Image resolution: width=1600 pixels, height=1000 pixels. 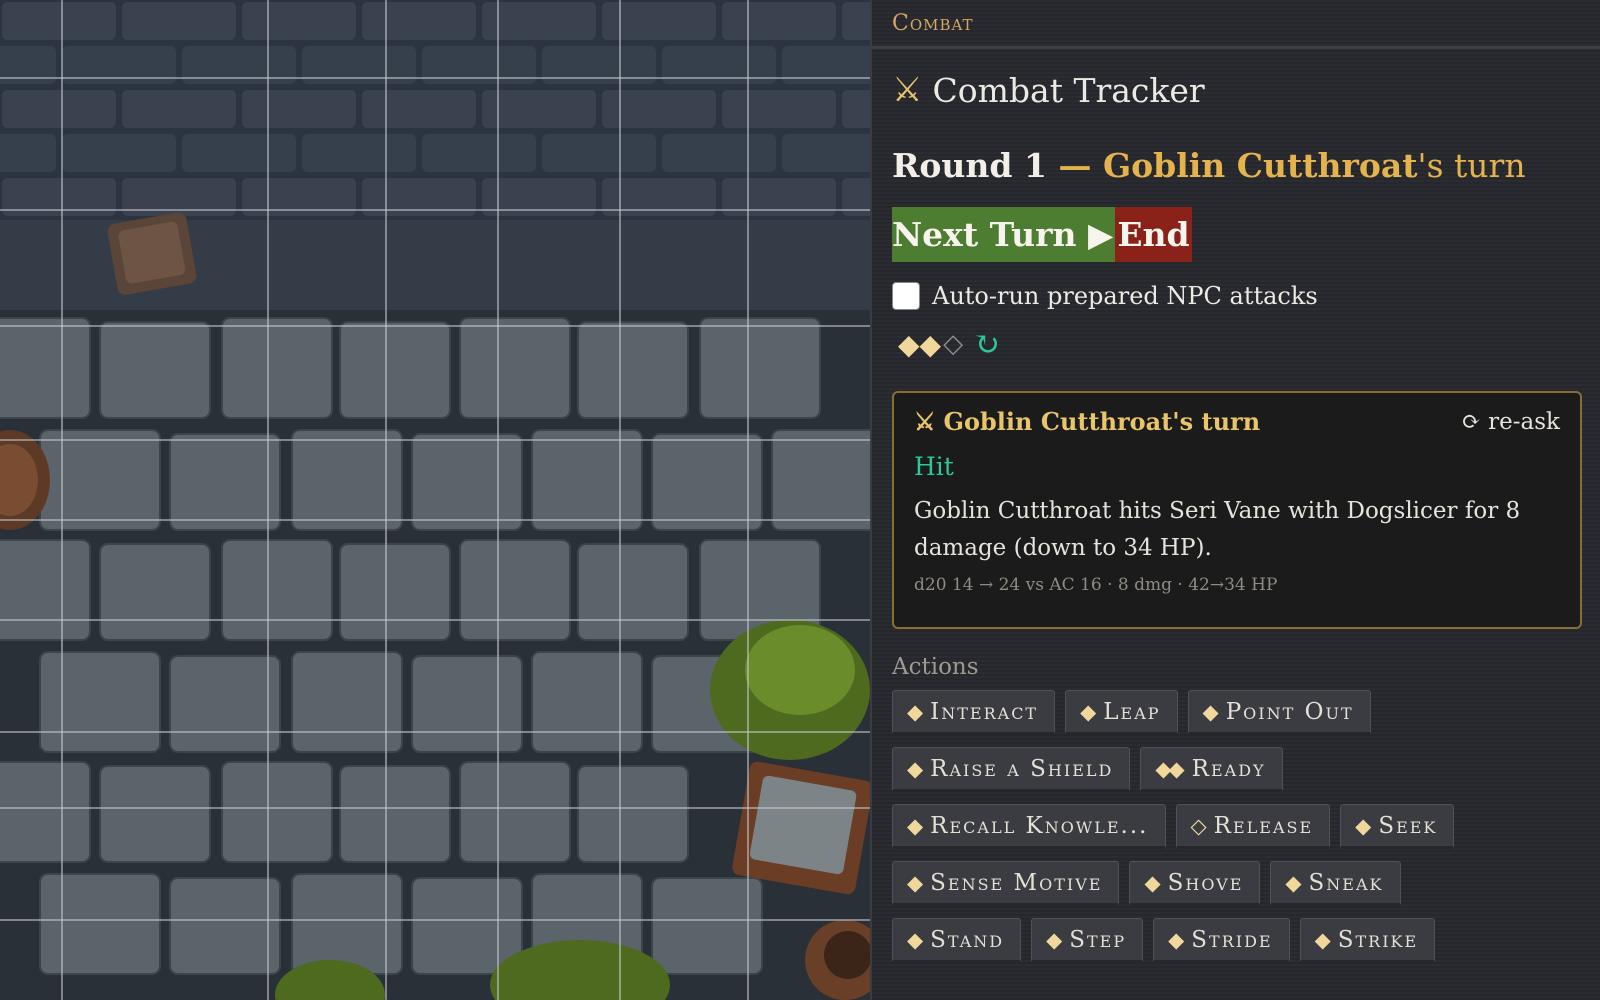 I want to click on action-pip-filled-icon: ◆◆, so click(x=920, y=344).